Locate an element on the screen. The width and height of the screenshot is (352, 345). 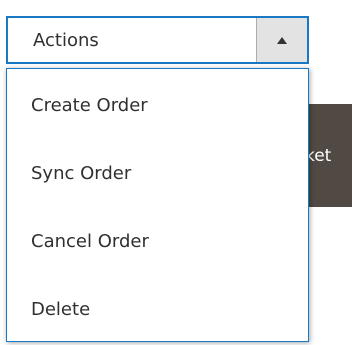
caret-up-icon is located at coordinates (282, 40).